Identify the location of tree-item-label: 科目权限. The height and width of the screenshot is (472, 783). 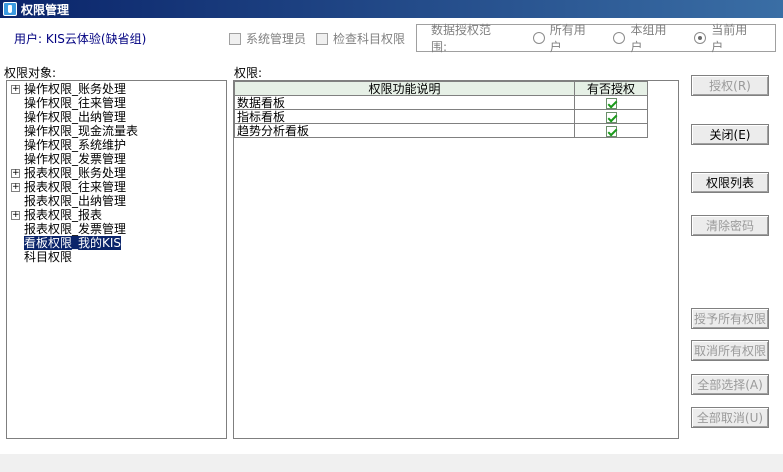
(48, 257).